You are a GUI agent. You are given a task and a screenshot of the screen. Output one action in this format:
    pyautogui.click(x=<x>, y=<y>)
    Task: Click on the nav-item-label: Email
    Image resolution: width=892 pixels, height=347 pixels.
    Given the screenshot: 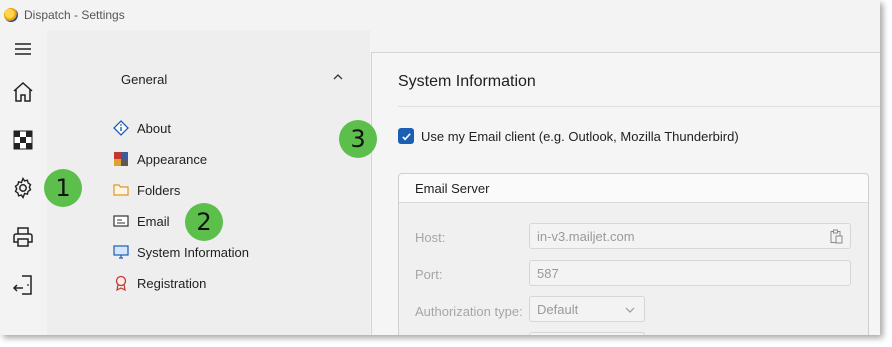 What is the action you would take?
    pyautogui.click(x=153, y=221)
    